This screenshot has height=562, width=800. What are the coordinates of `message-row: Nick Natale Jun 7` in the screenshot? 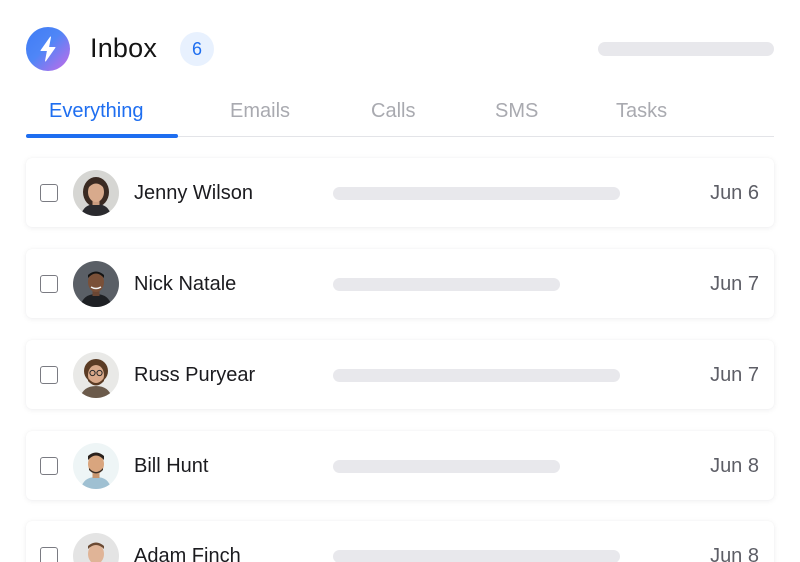 It's located at (400, 283).